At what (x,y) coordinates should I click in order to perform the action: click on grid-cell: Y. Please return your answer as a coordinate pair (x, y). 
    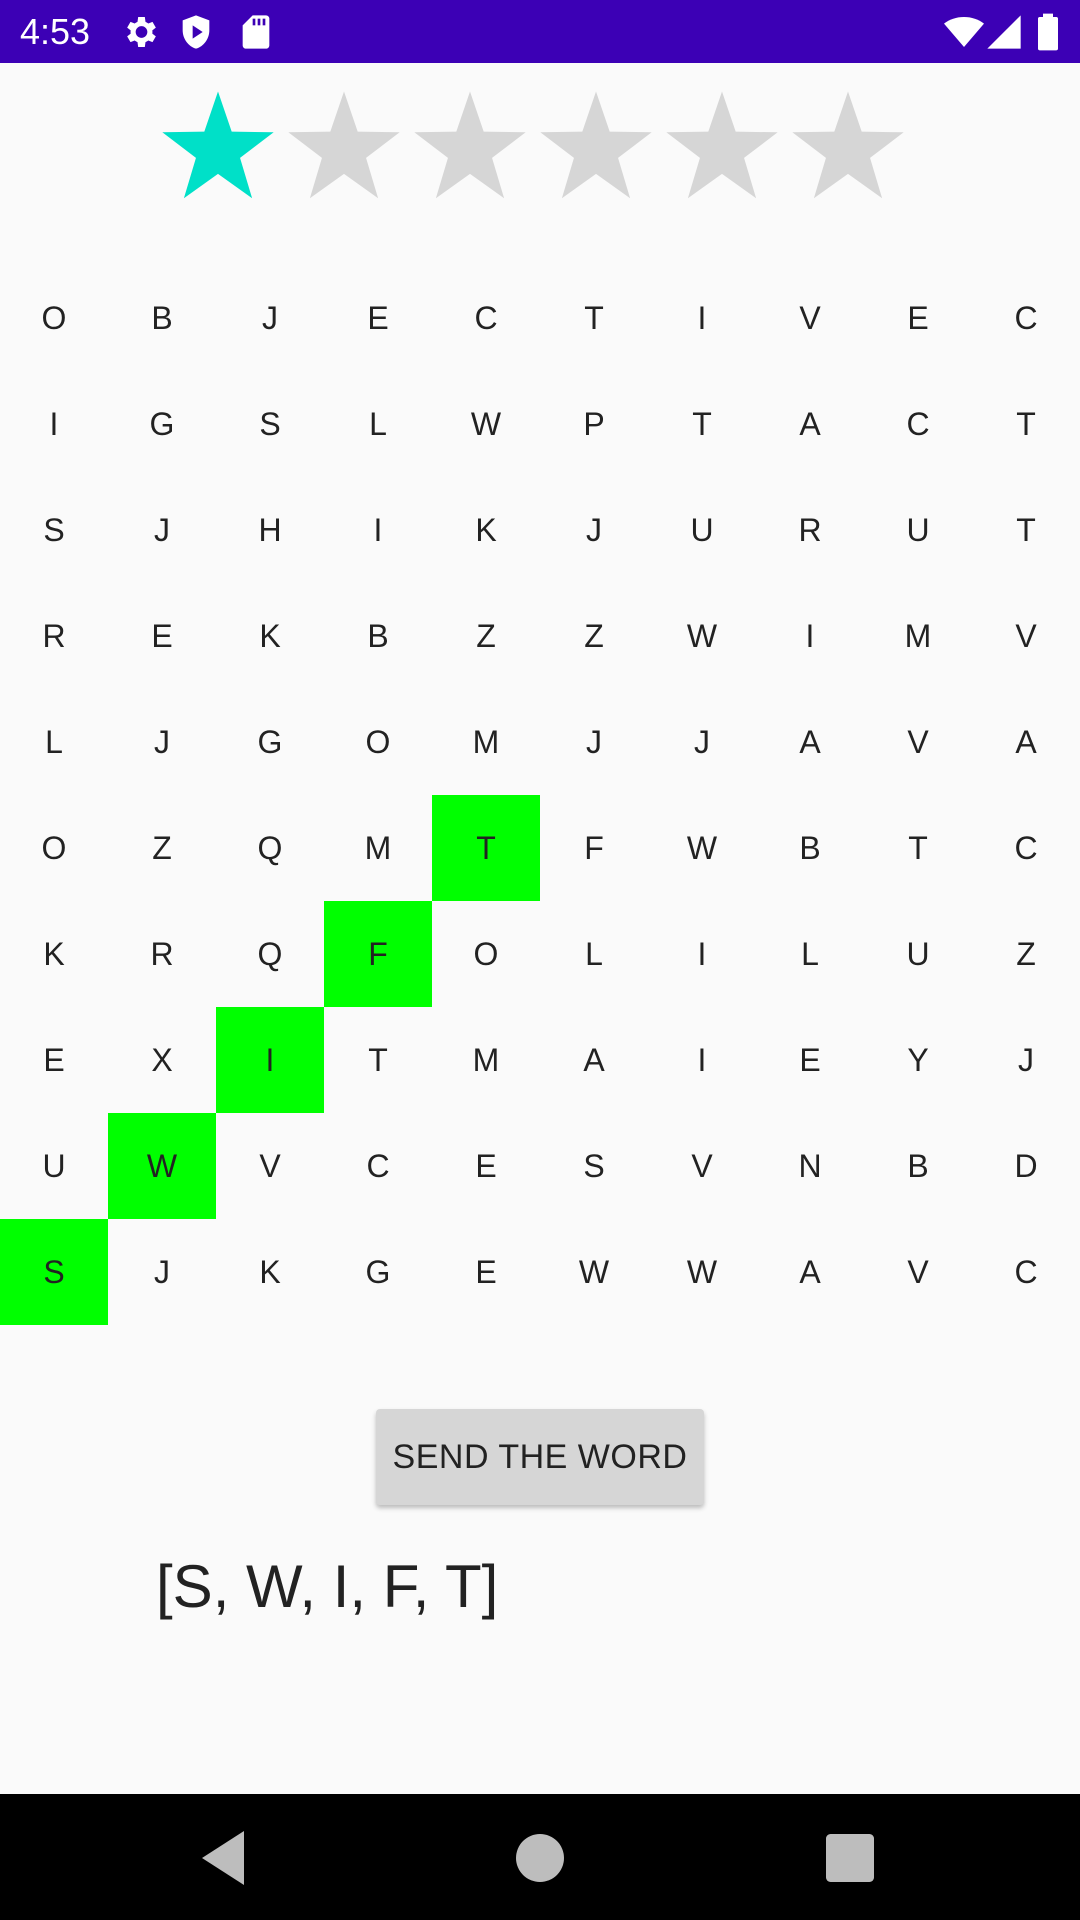
    Looking at the image, I should click on (918, 1060).